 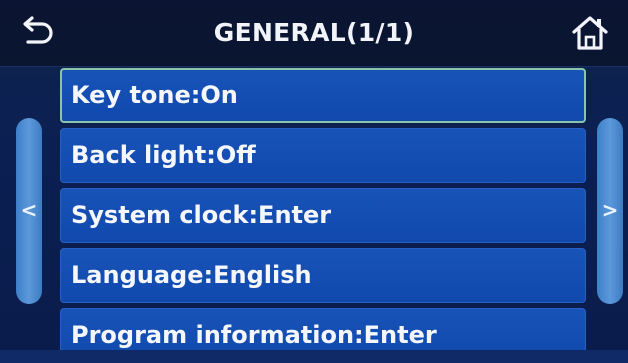 What do you see at coordinates (323, 275) in the screenshot?
I see `menu-item-language: Language:English` at bounding box center [323, 275].